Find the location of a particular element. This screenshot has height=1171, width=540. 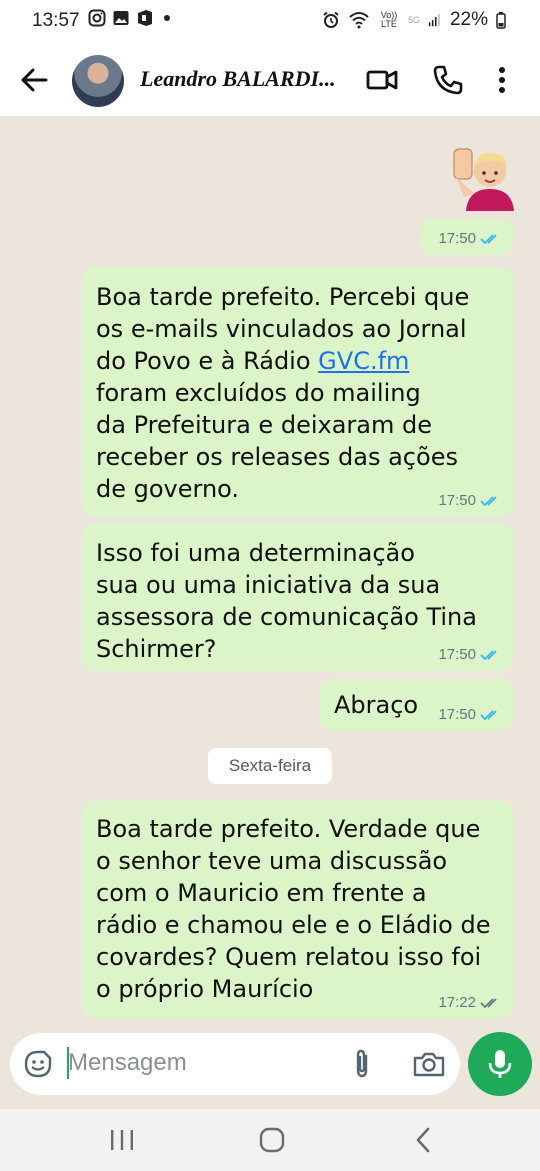

message-bubble: 17:50 is located at coordinates (467, 237).